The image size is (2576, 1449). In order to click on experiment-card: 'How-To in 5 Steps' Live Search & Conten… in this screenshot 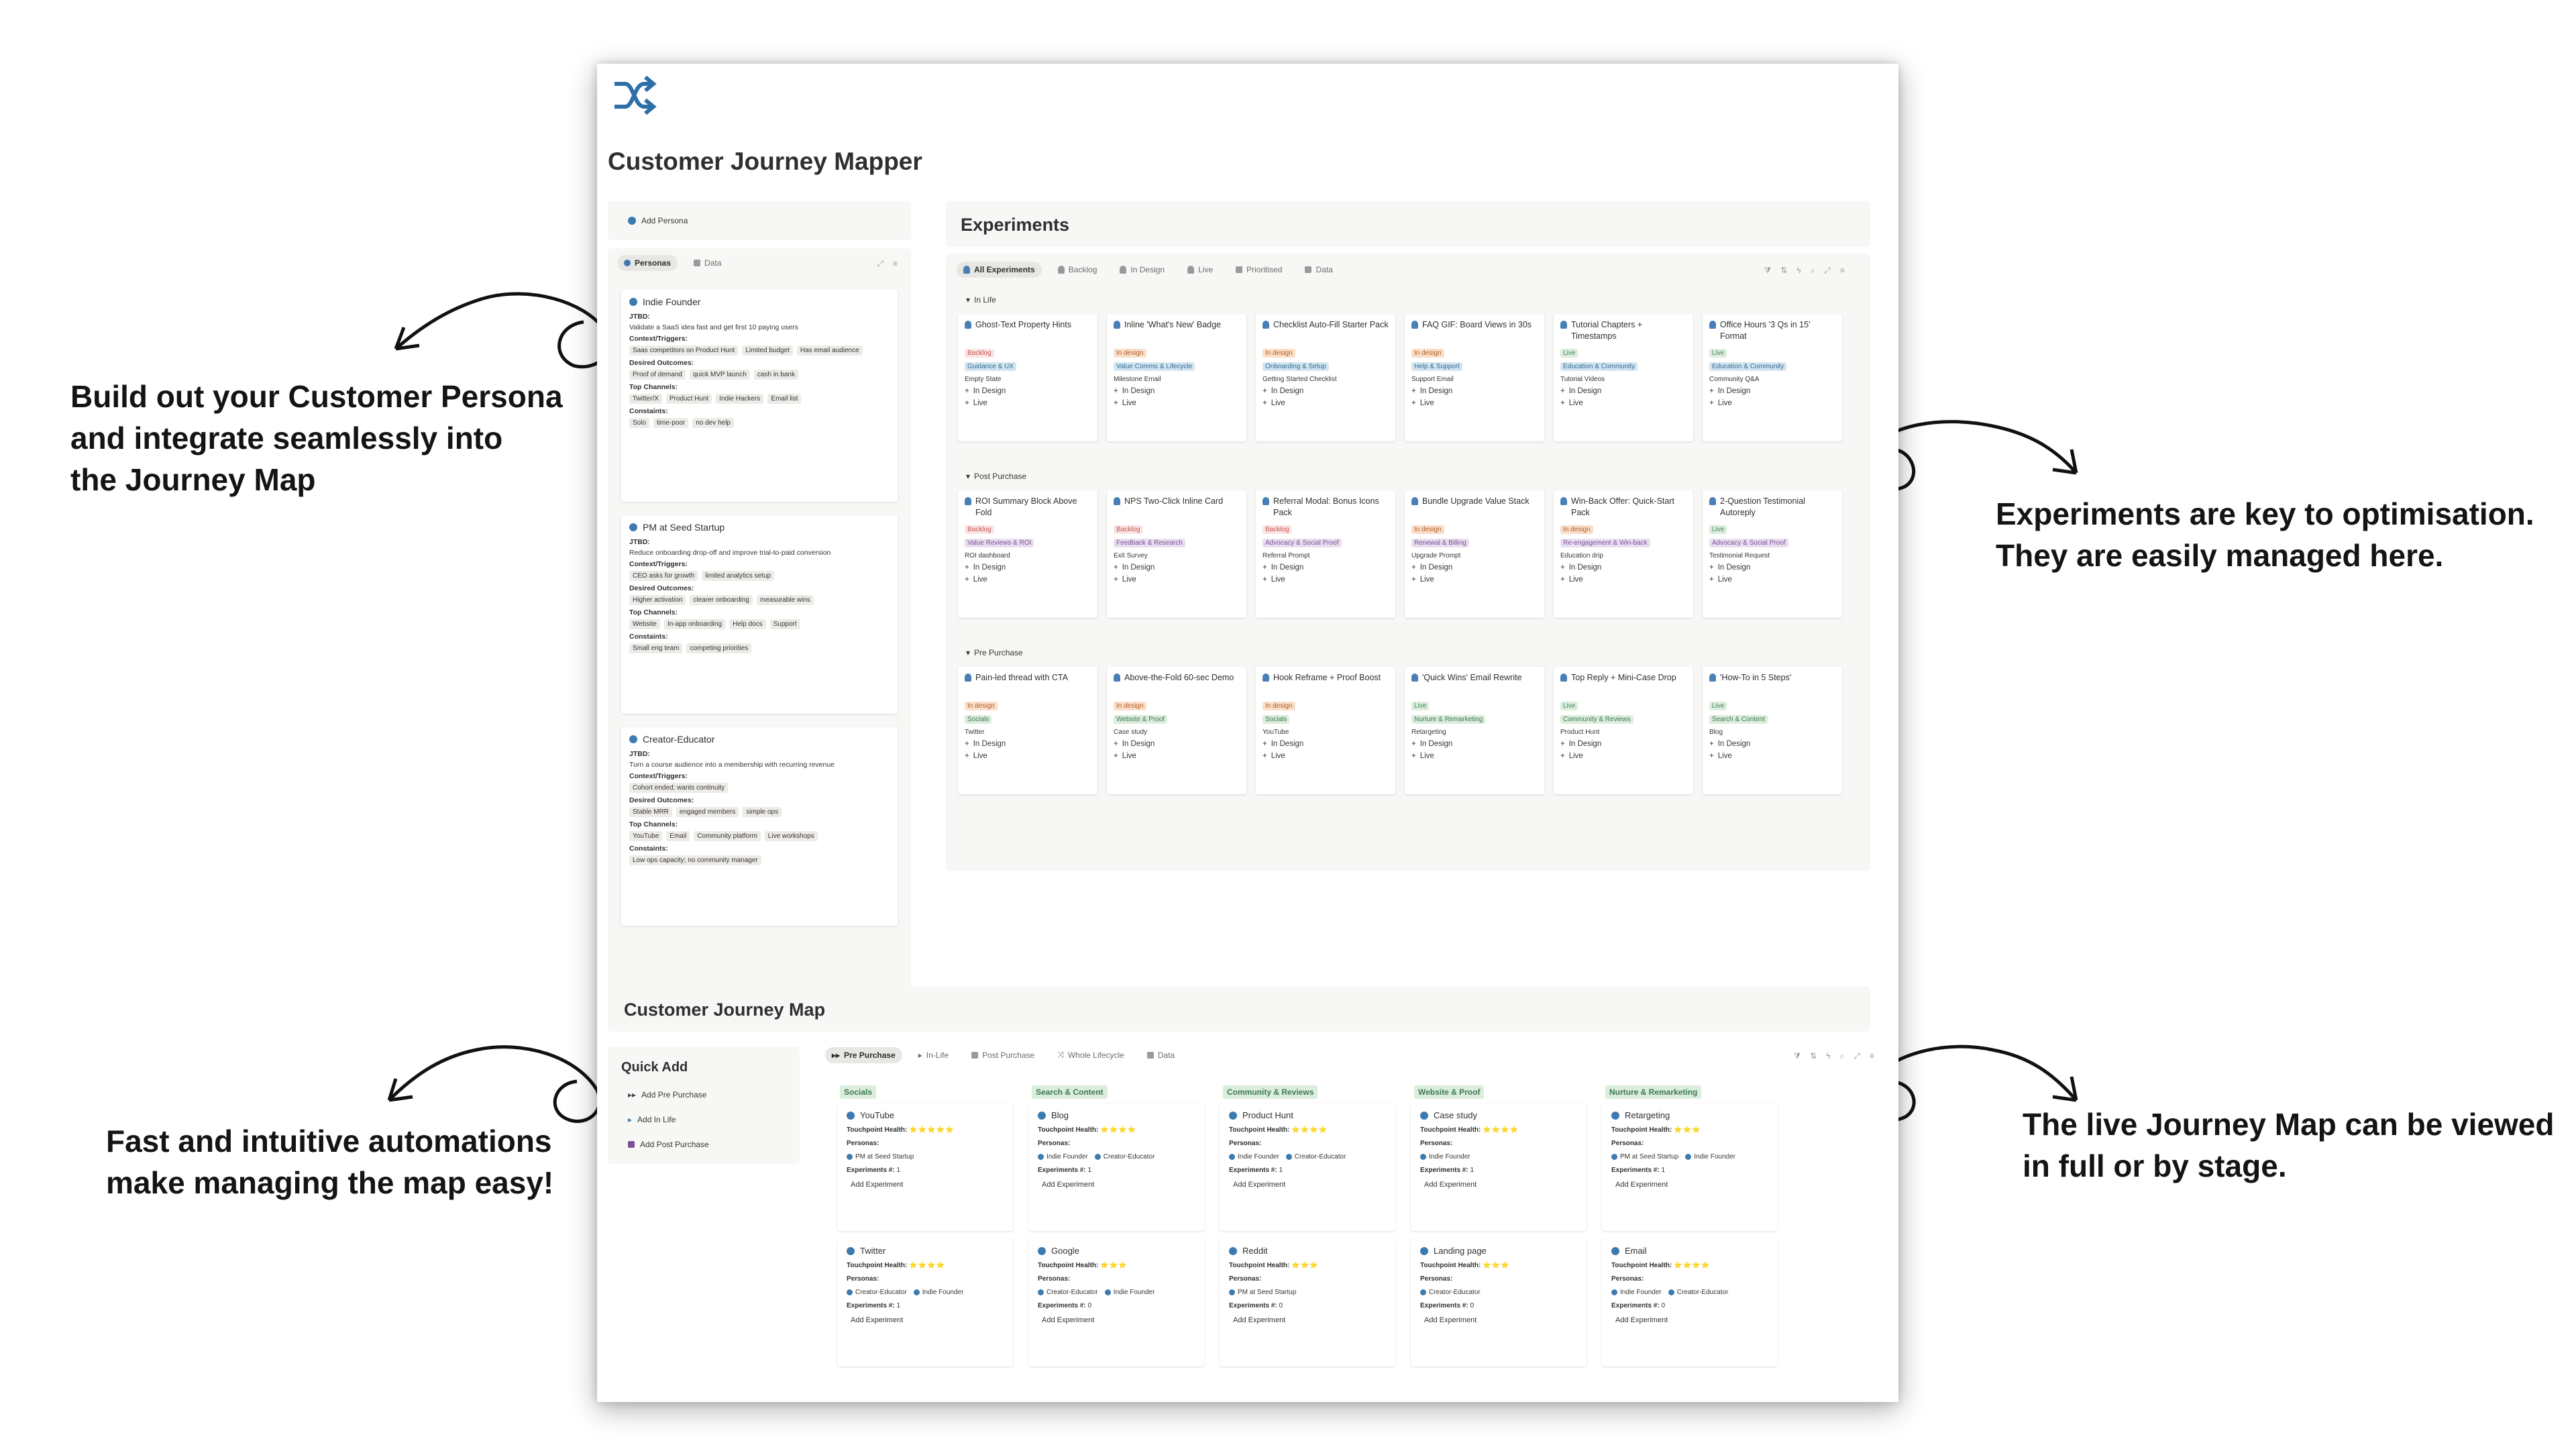, I will do `click(1772, 730)`.